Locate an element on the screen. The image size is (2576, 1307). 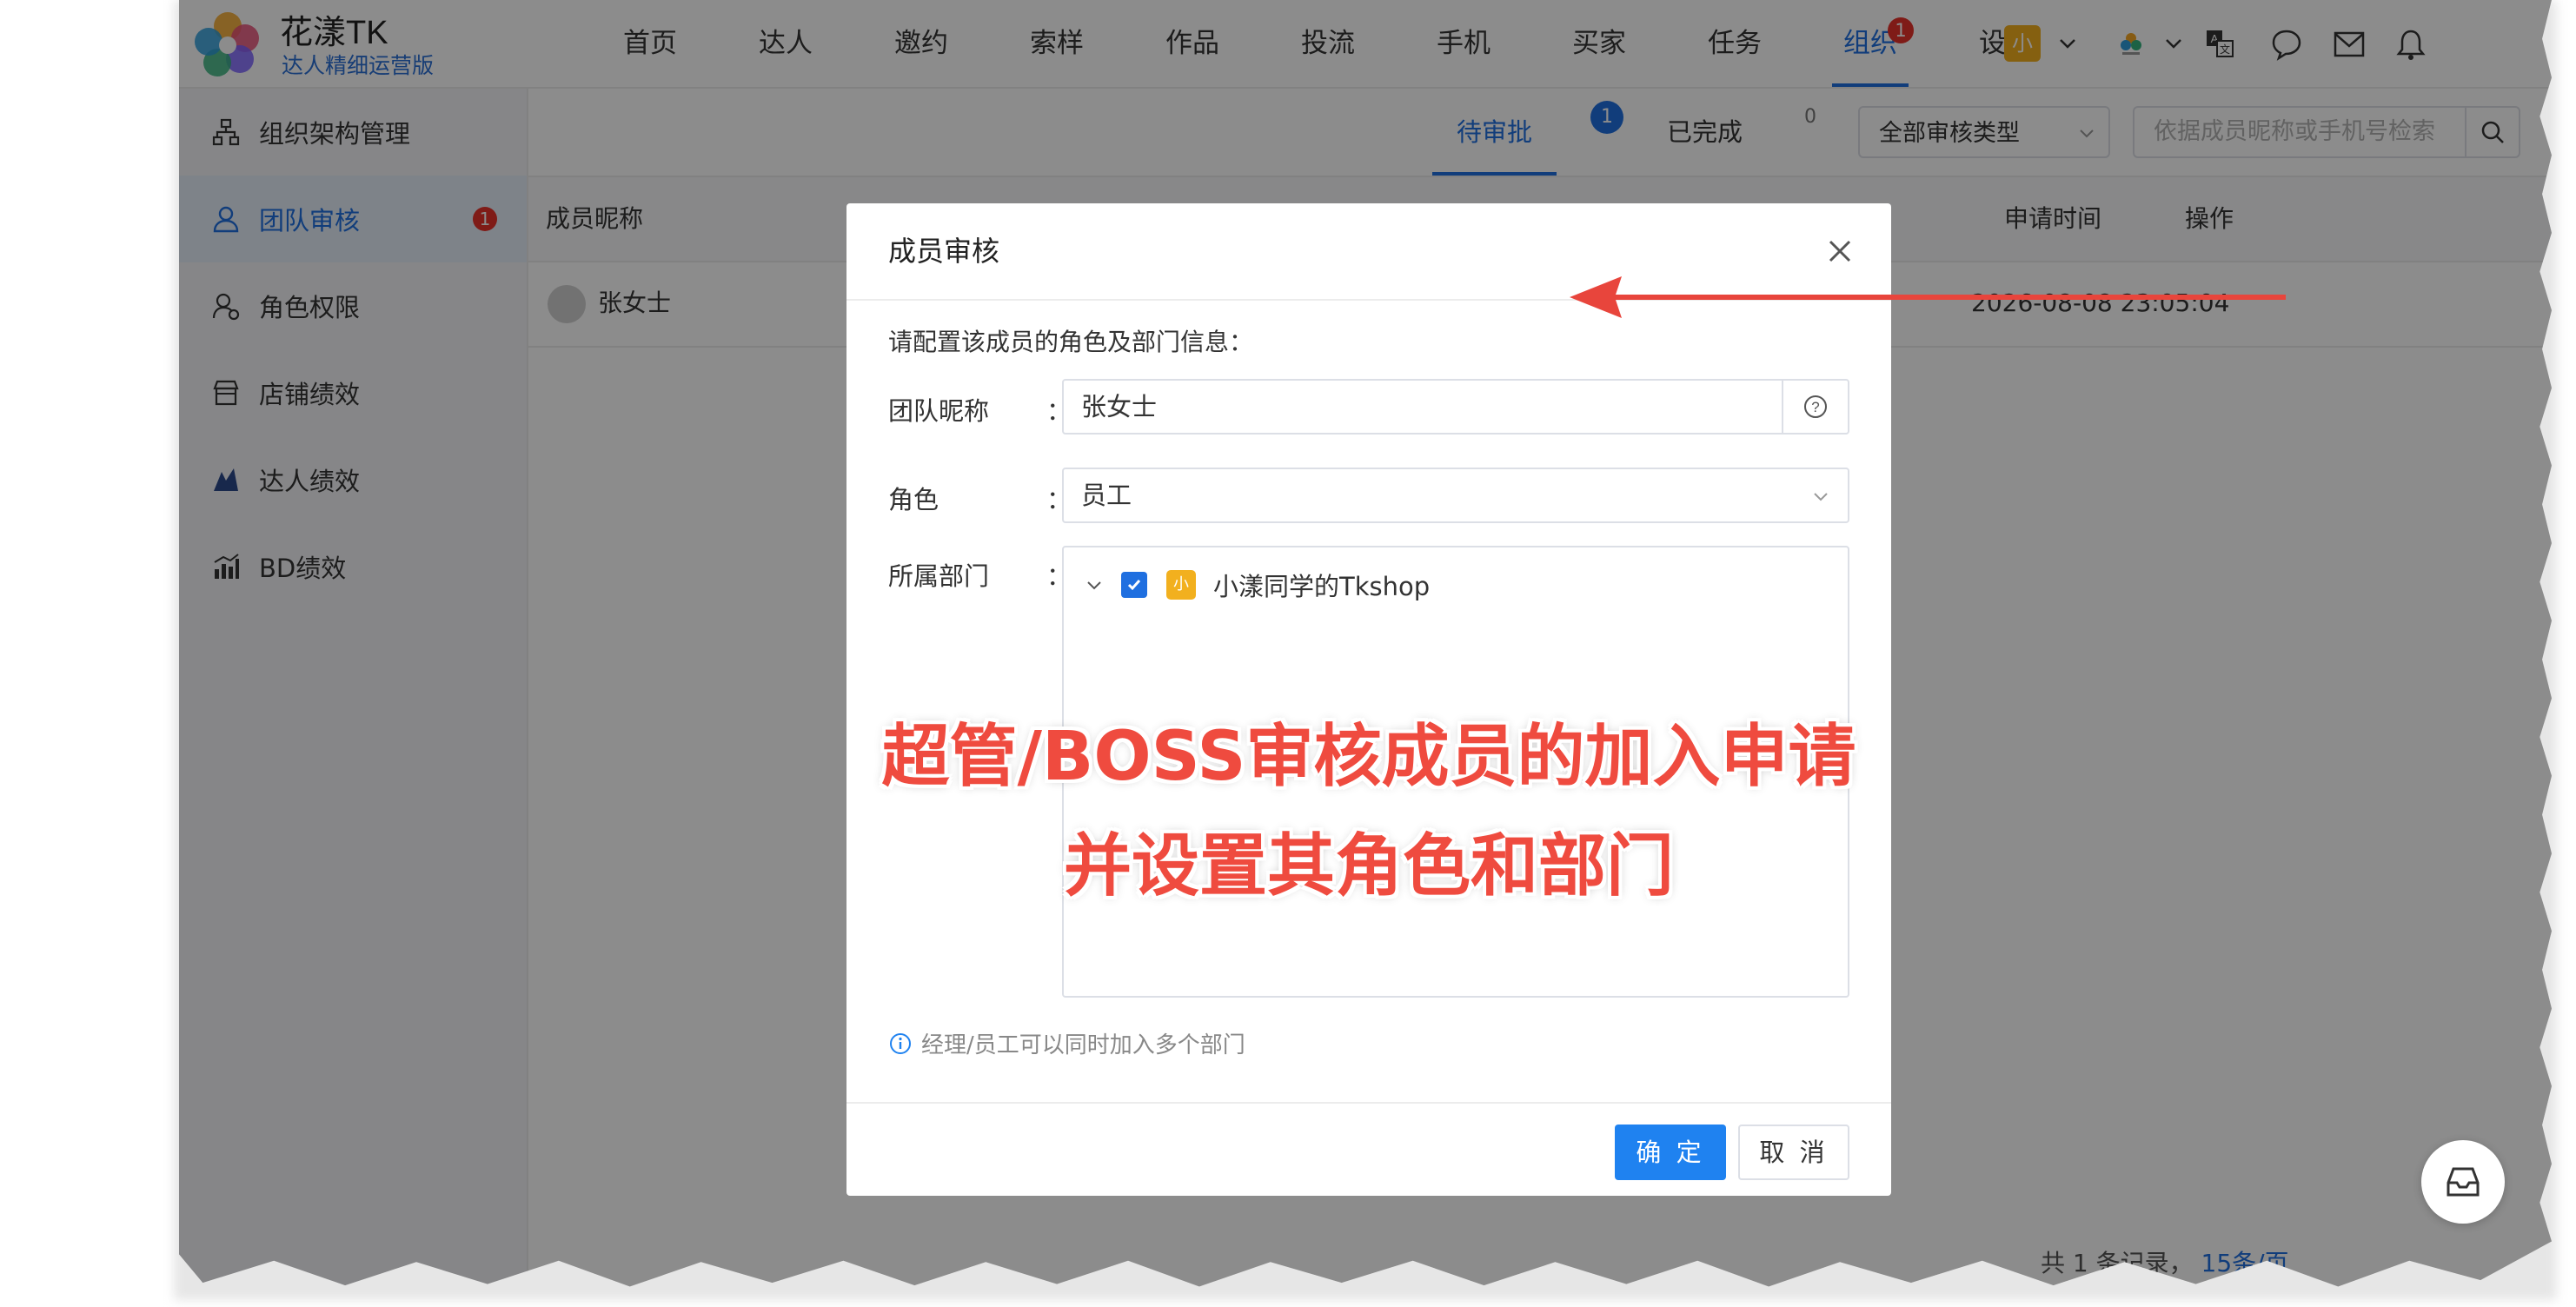
inbox-float-button is located at coordinates (2463, 1182).